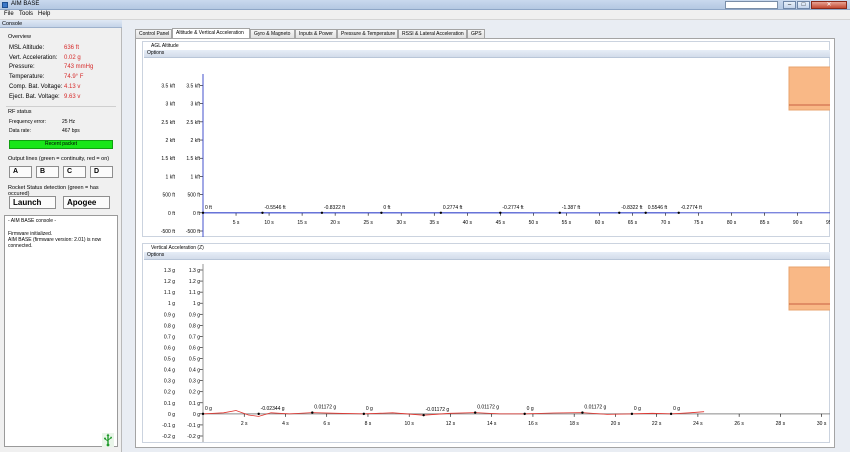  Describe the element at coordinates (171, 141) in the screenshot. I see `altitude-y-tick-label: 2 kft` at that location.